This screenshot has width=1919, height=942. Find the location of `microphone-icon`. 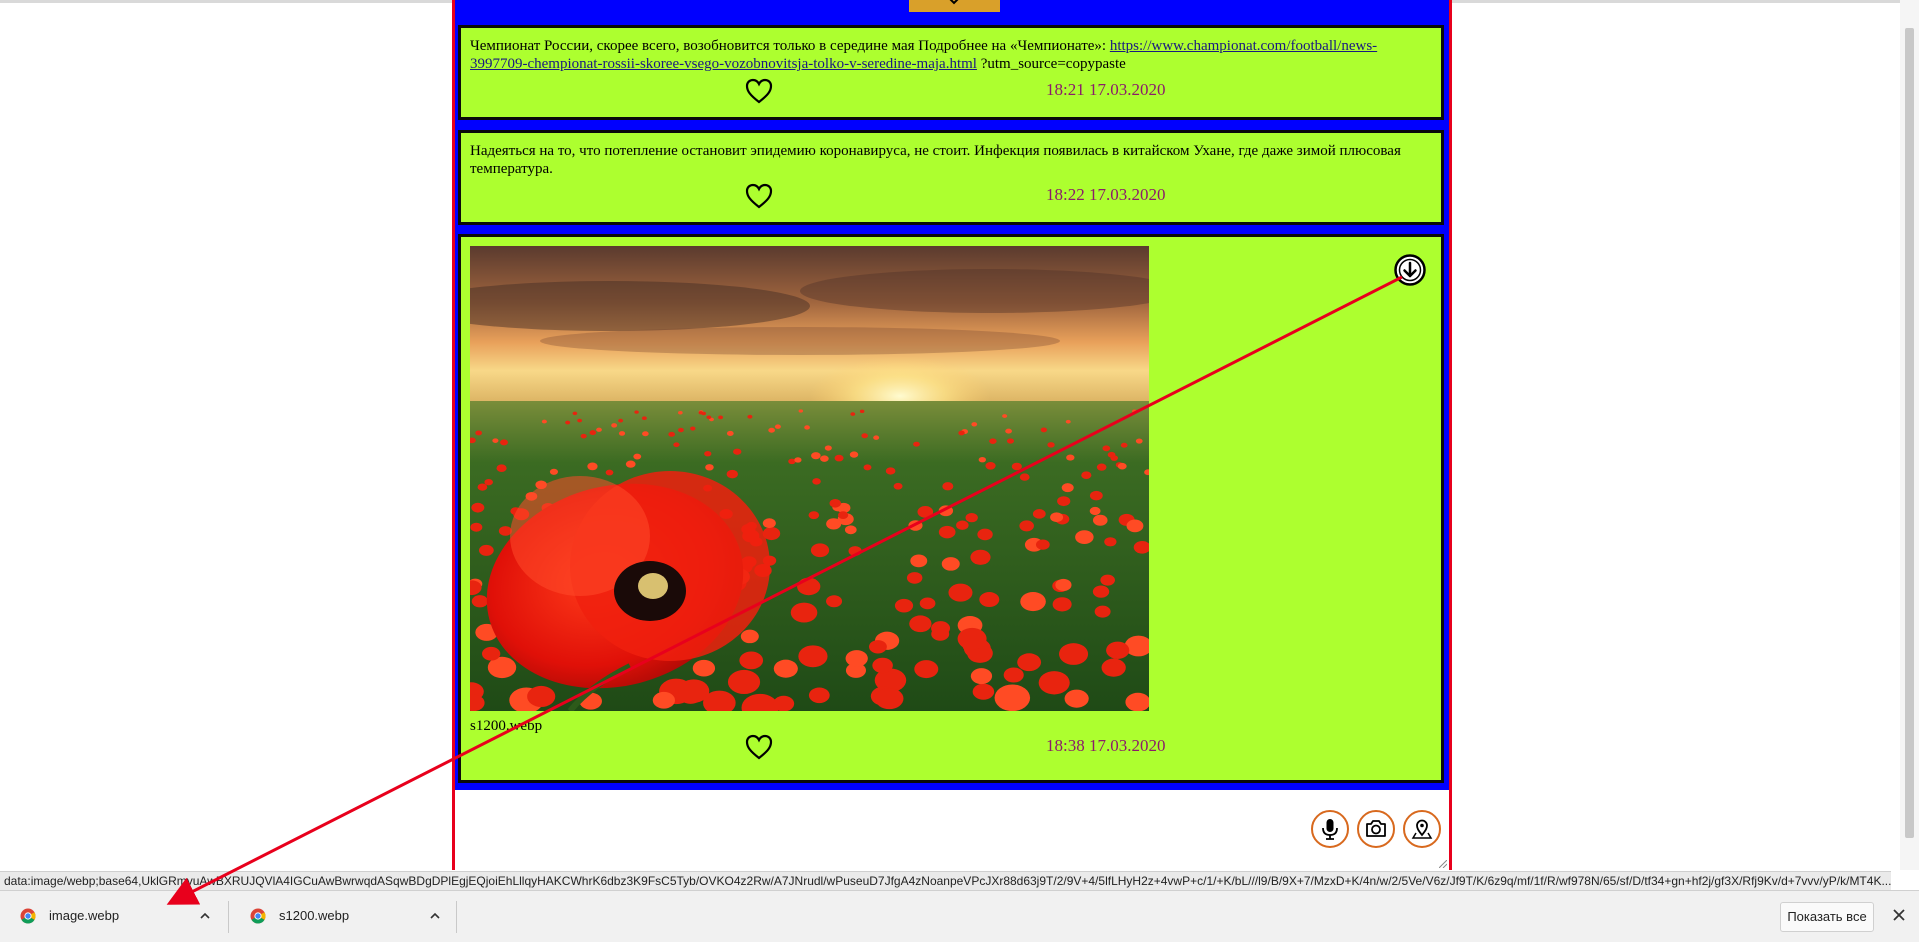

microphone-icon is located at coordinates (1330, 829).